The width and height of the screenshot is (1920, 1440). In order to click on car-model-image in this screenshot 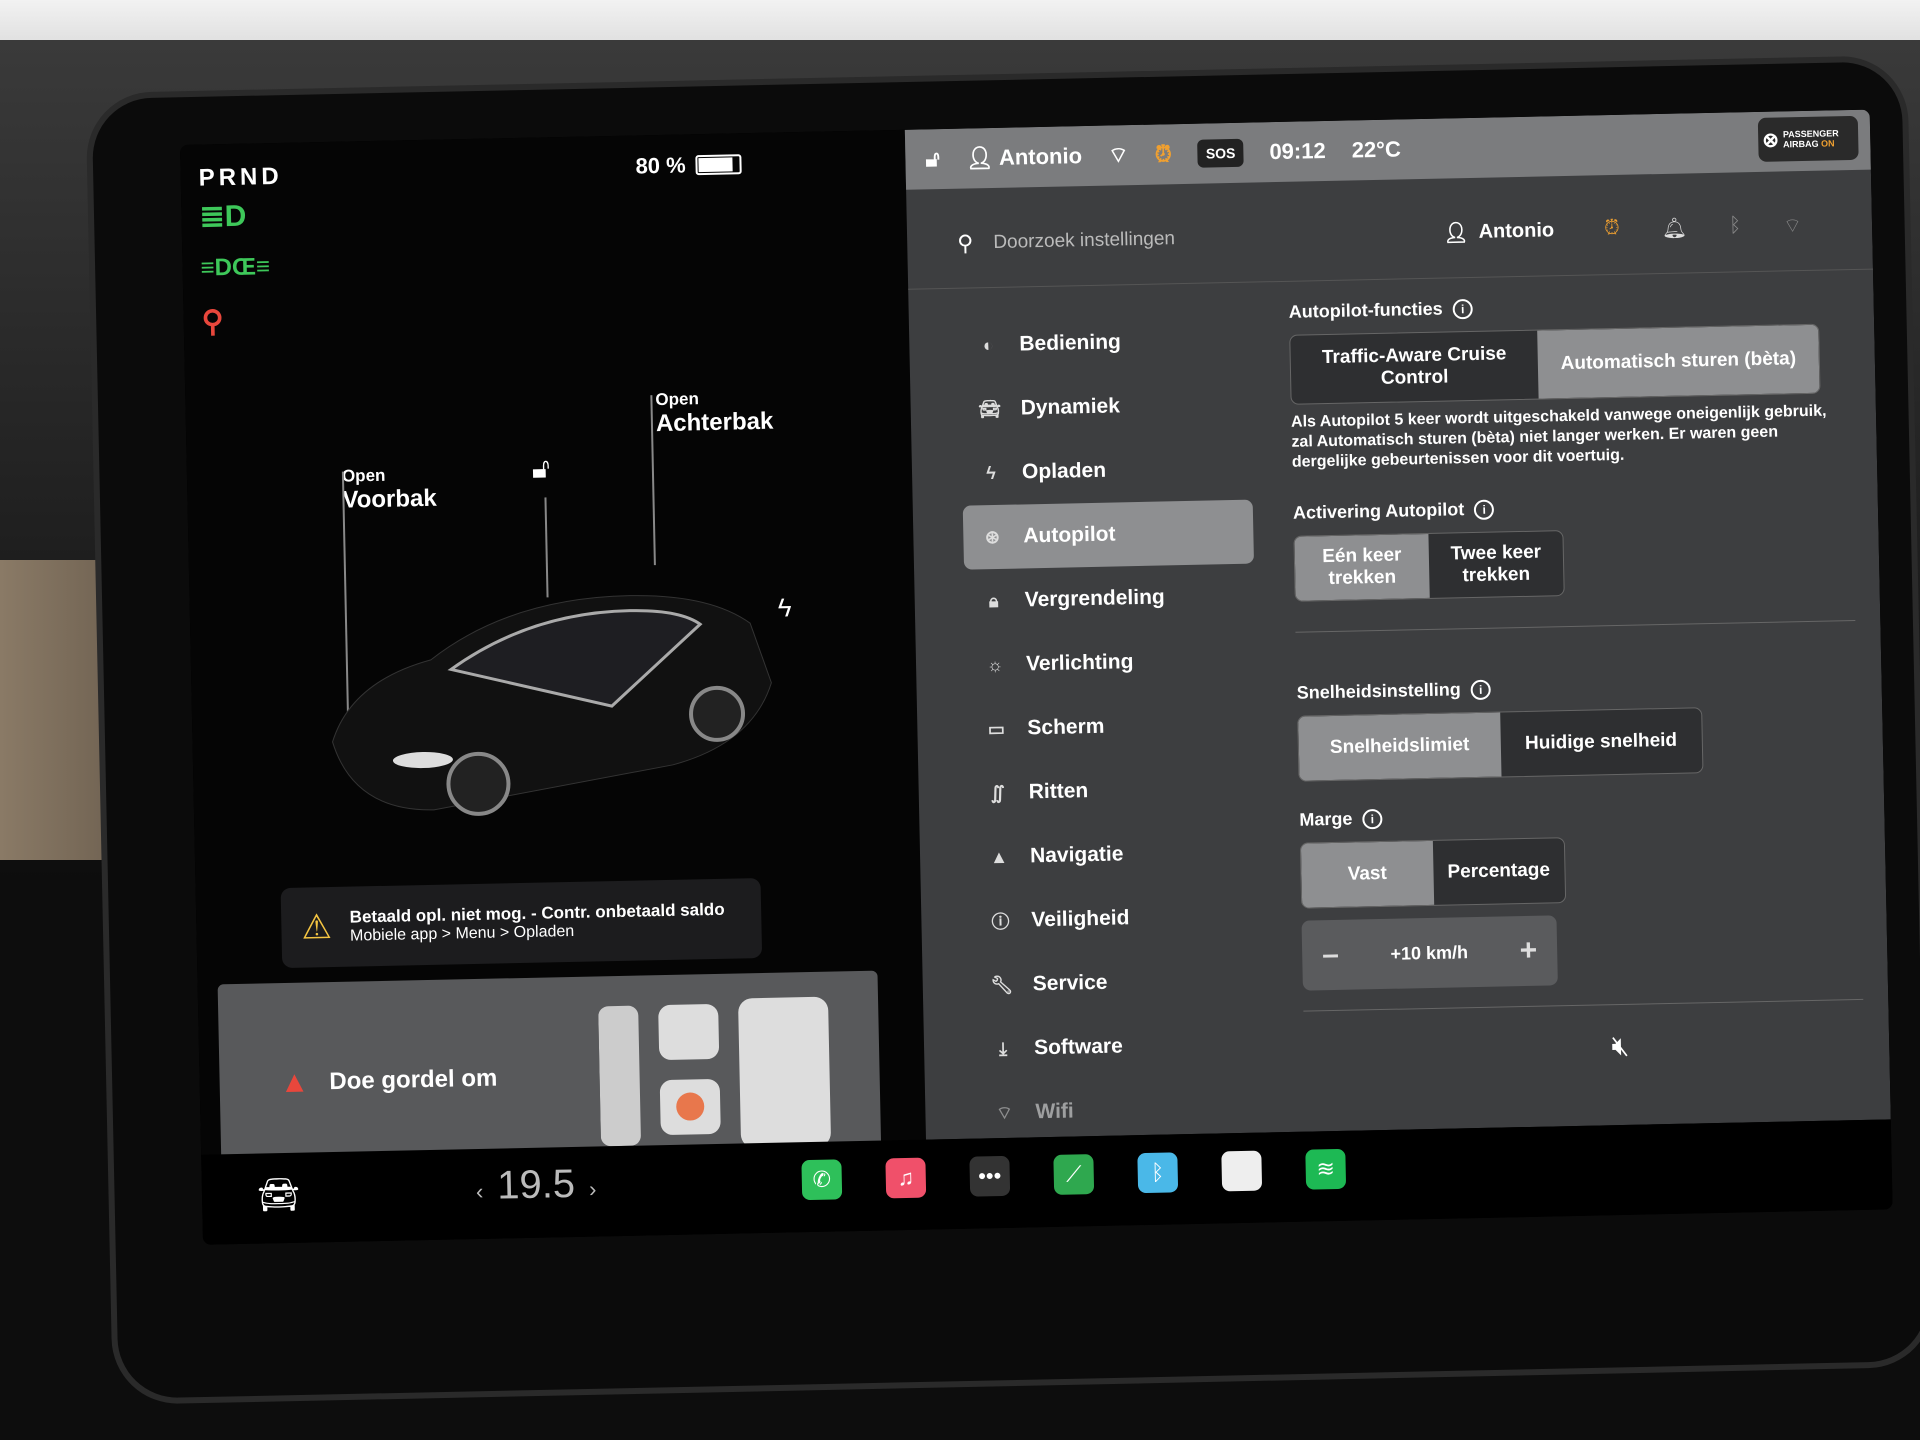, I will do `click(552, 705)`.